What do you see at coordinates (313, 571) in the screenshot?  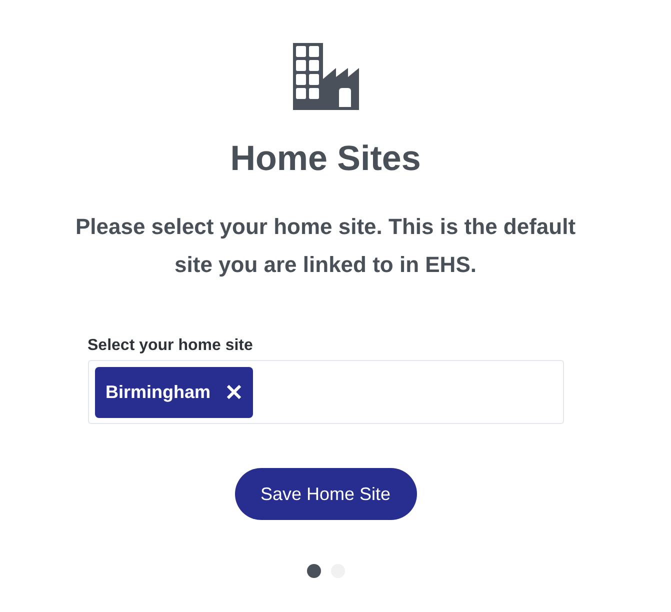 I see `page-dot` at bounding box center [313, 571].